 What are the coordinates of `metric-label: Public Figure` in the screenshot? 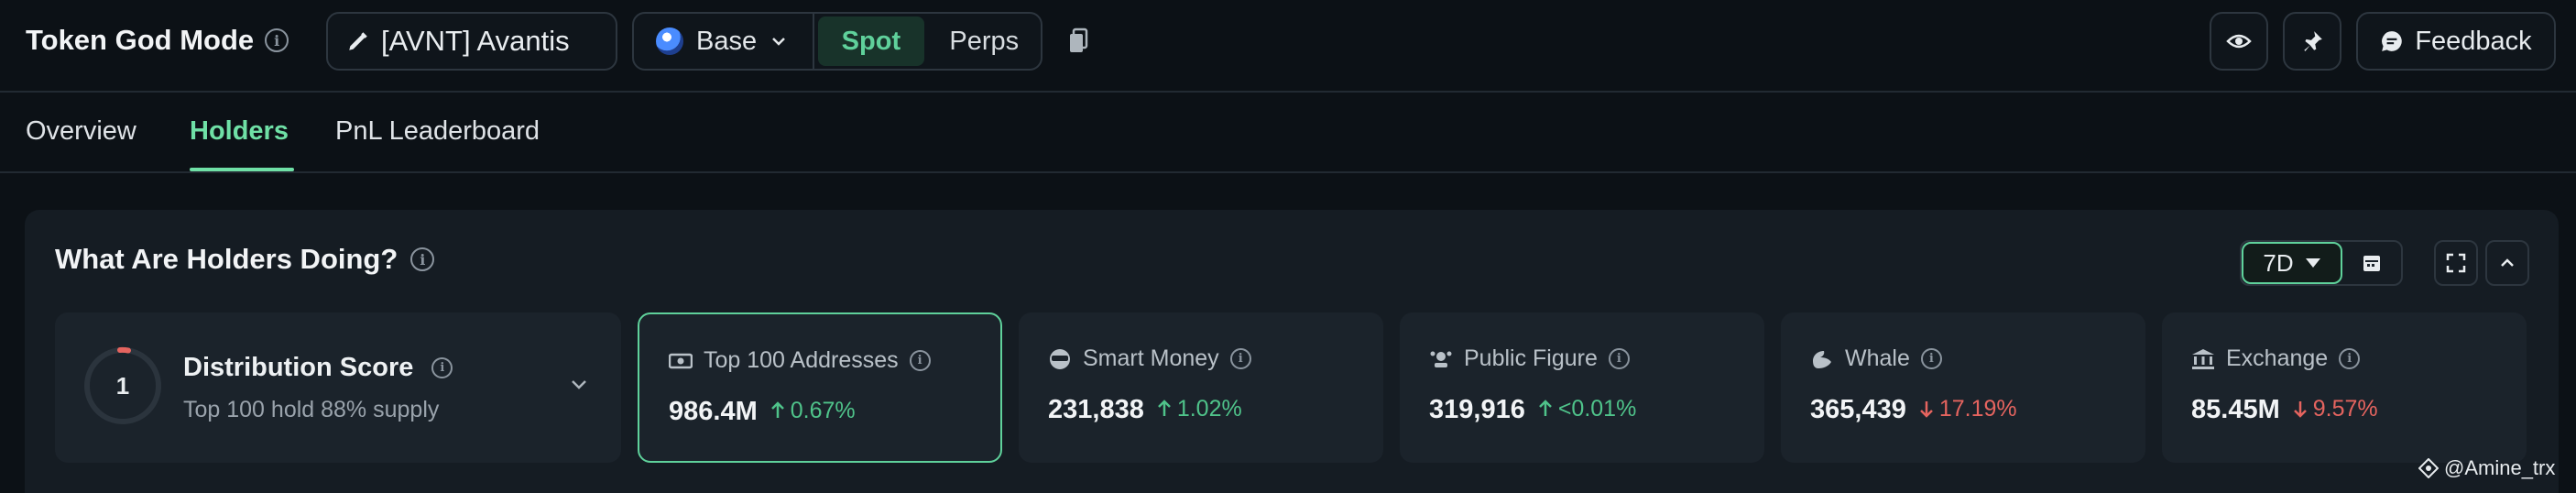 It's located at (1531, 358).